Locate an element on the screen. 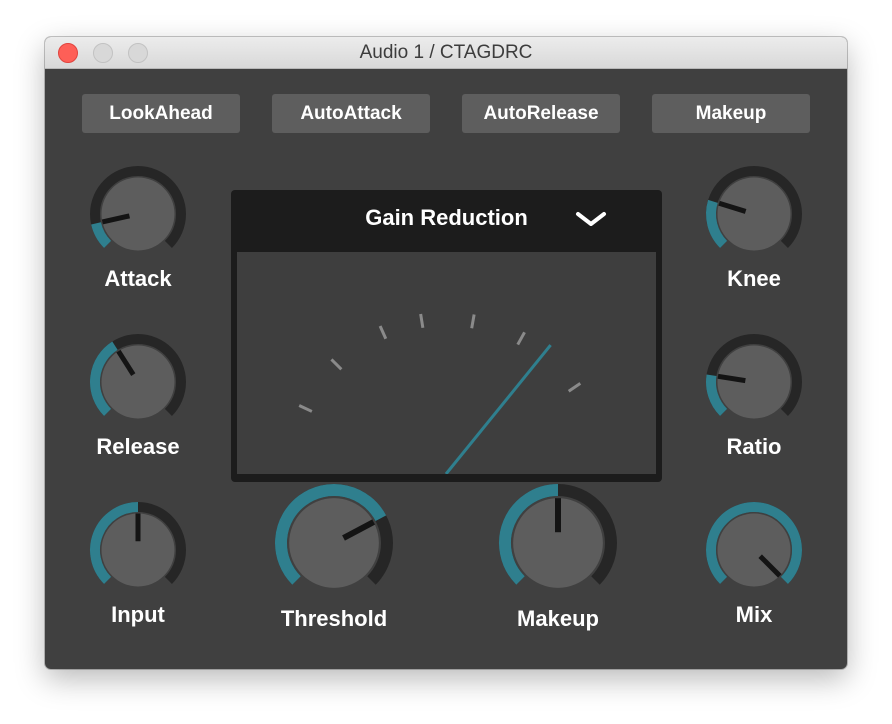 This screenshot has width=892, height=724. autorelease-toggle: AutoRelease is located at coordinates (541, 113).